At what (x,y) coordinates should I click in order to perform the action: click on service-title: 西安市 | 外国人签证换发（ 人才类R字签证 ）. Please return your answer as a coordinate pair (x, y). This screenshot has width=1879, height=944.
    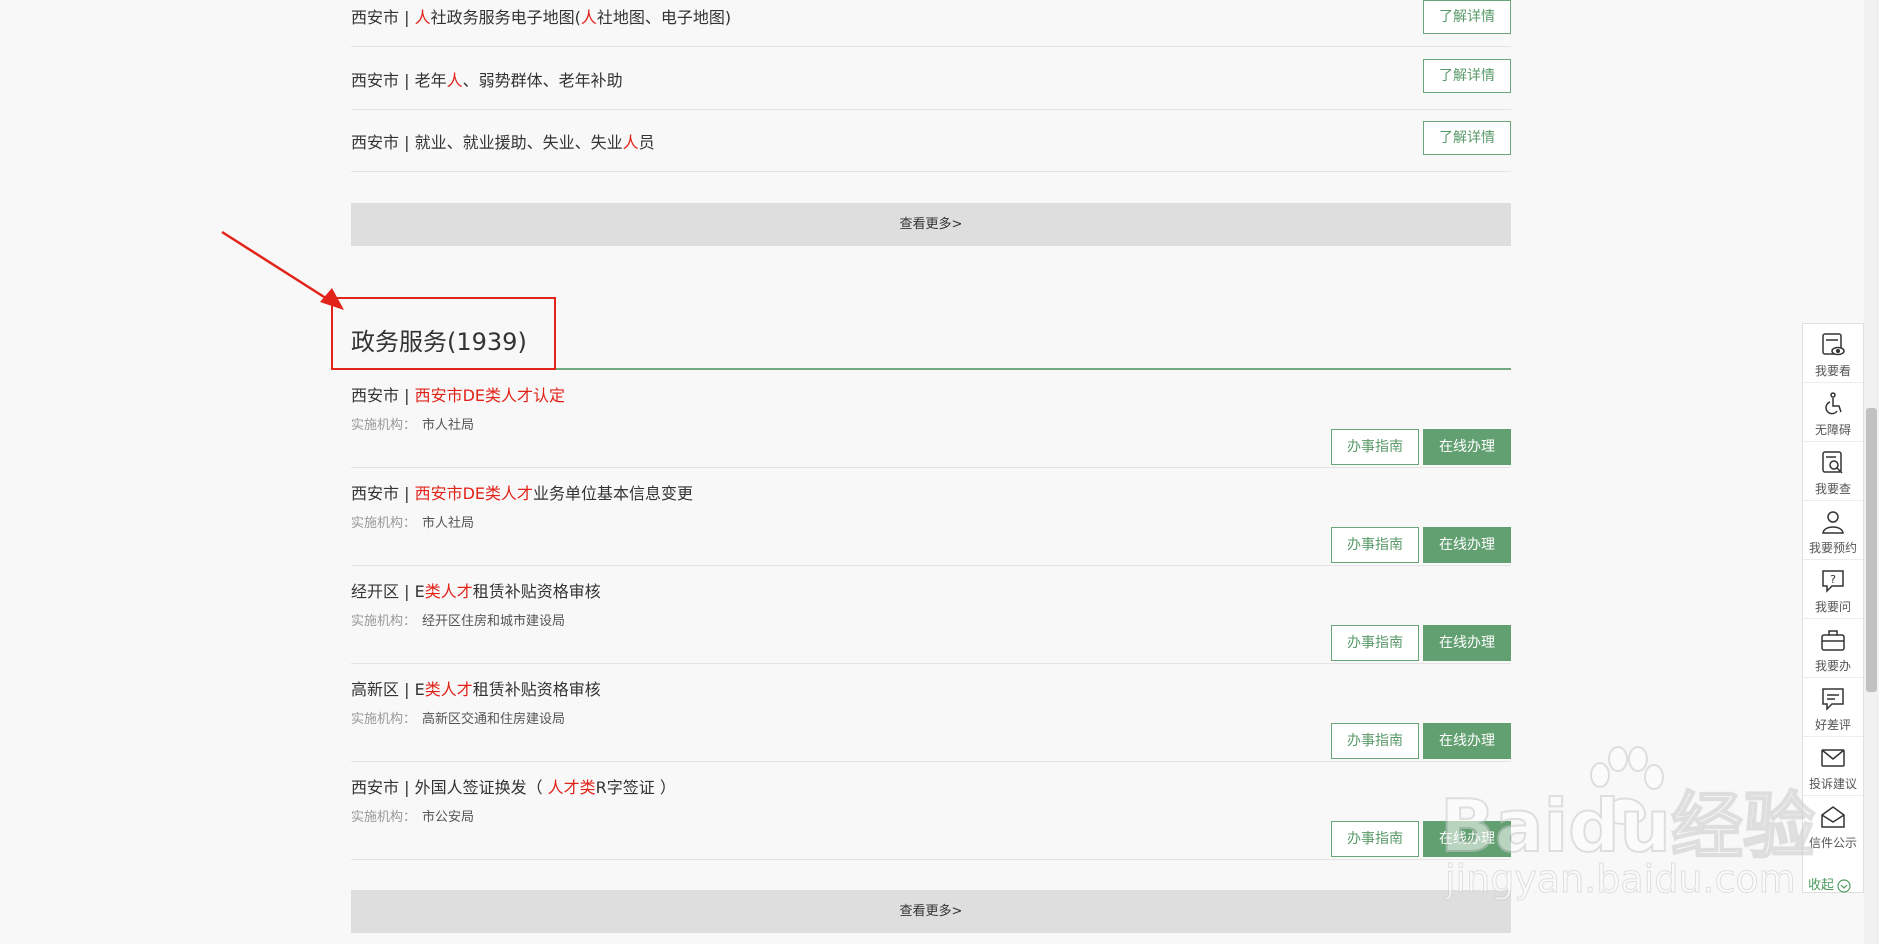
    Looking at the image, I should click on (513, 786).